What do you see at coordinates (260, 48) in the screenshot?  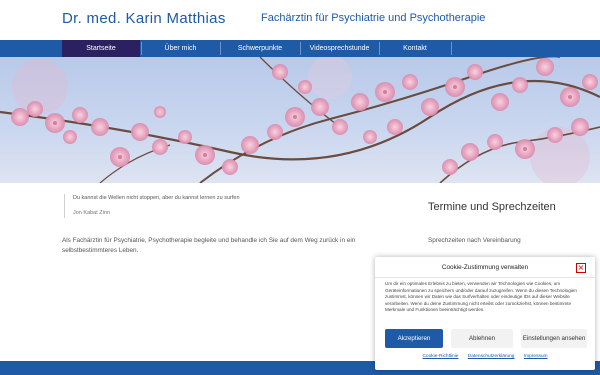 I see `nav-item-schwerpunkte: Schwerpunkte` at bounding box center [260, 48].